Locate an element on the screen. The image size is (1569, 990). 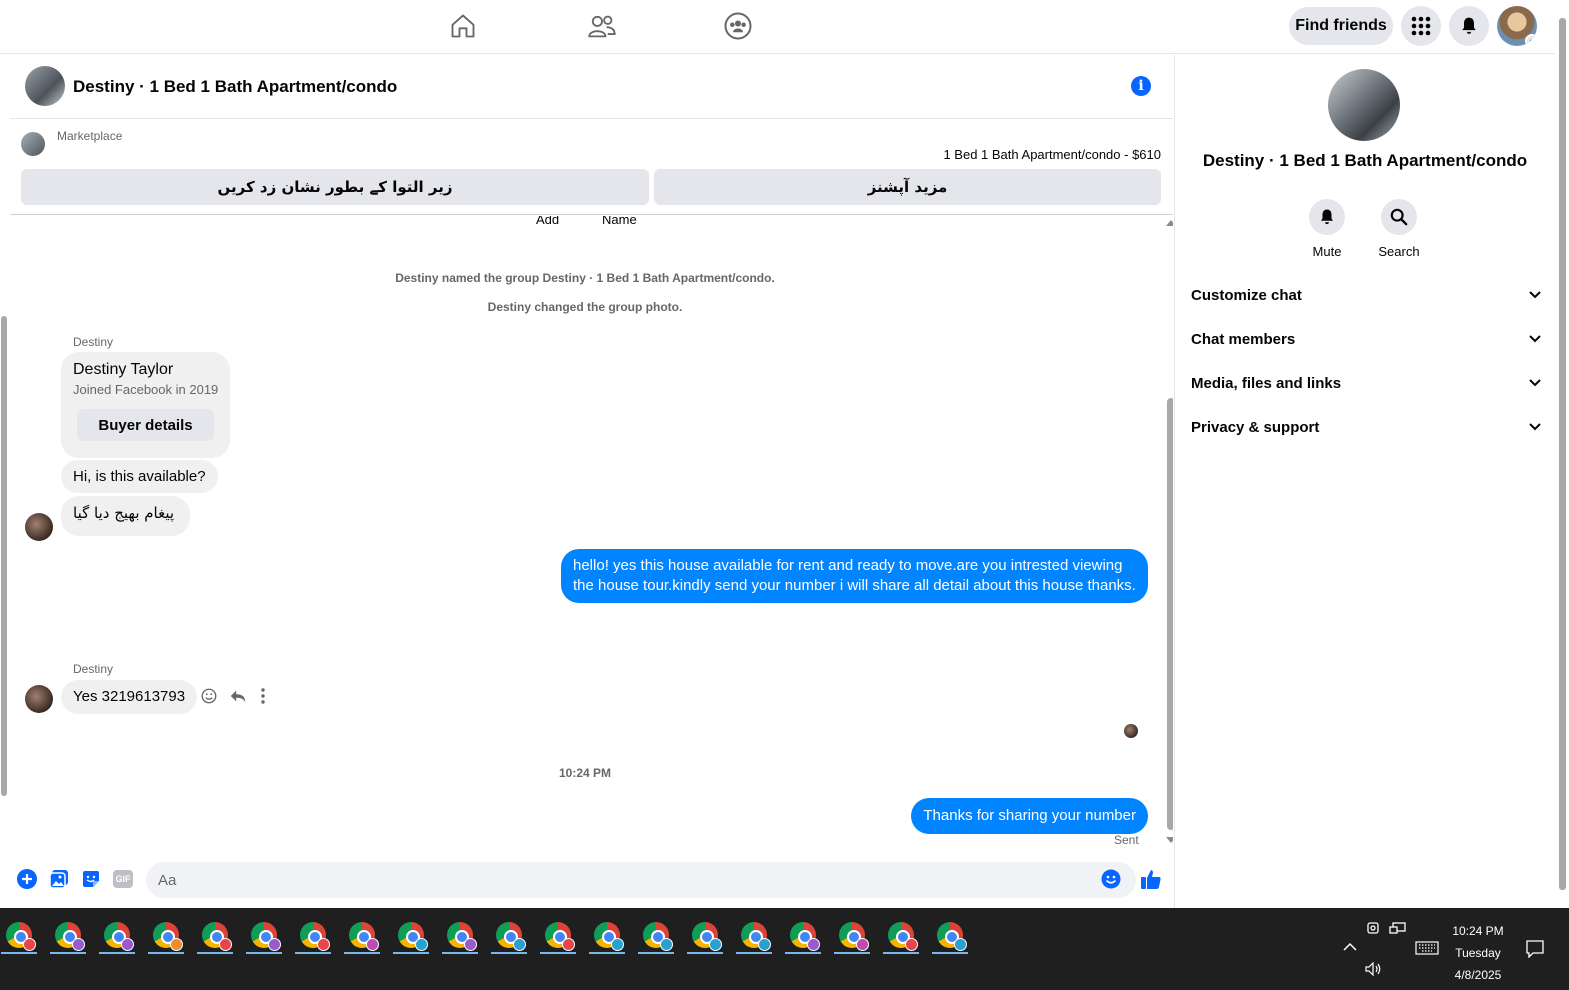
group-photo is located at coordinates (1364, 105).